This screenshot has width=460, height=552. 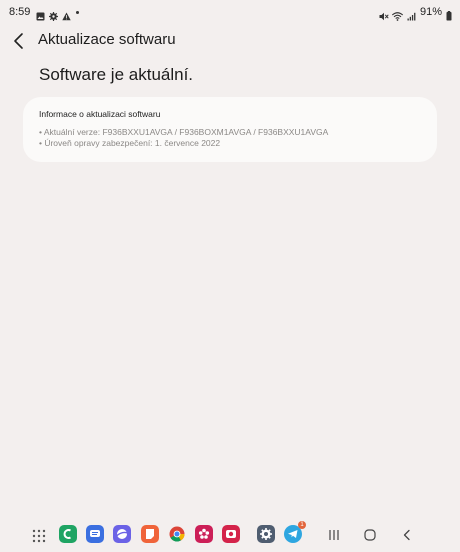 I want to click on status-right: 91%, so click(x=415, y=13).